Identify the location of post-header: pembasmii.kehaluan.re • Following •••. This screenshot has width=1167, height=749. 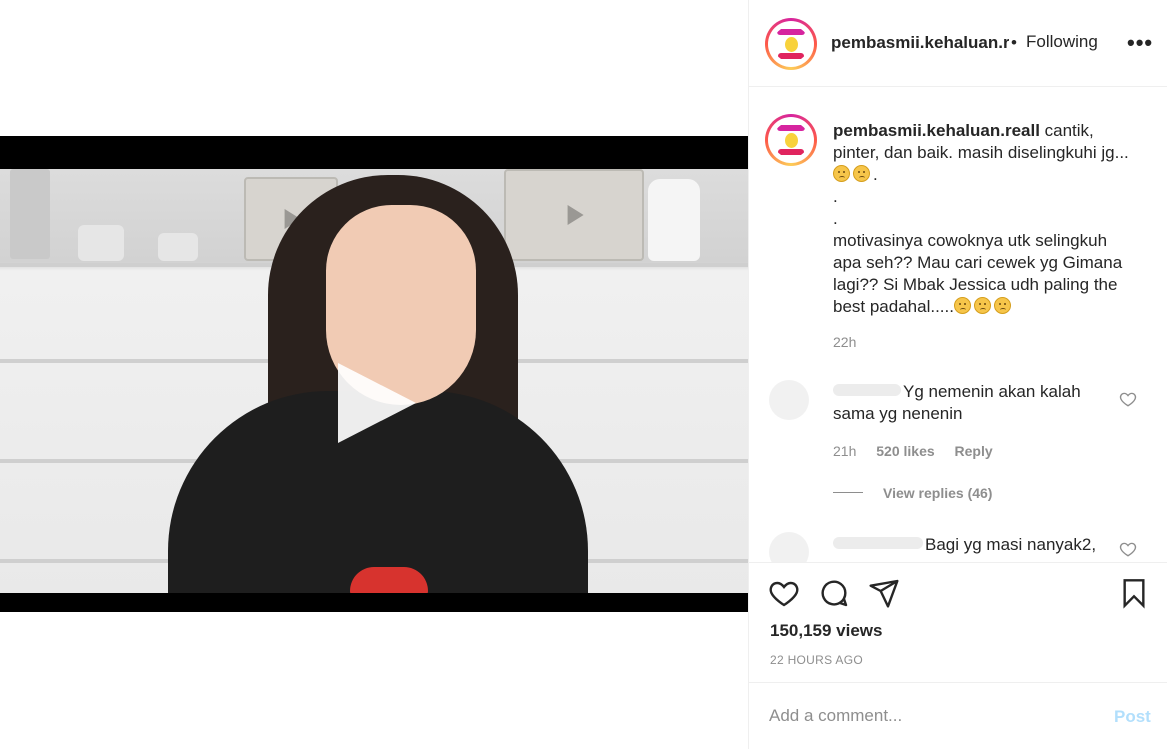
(958, 43).